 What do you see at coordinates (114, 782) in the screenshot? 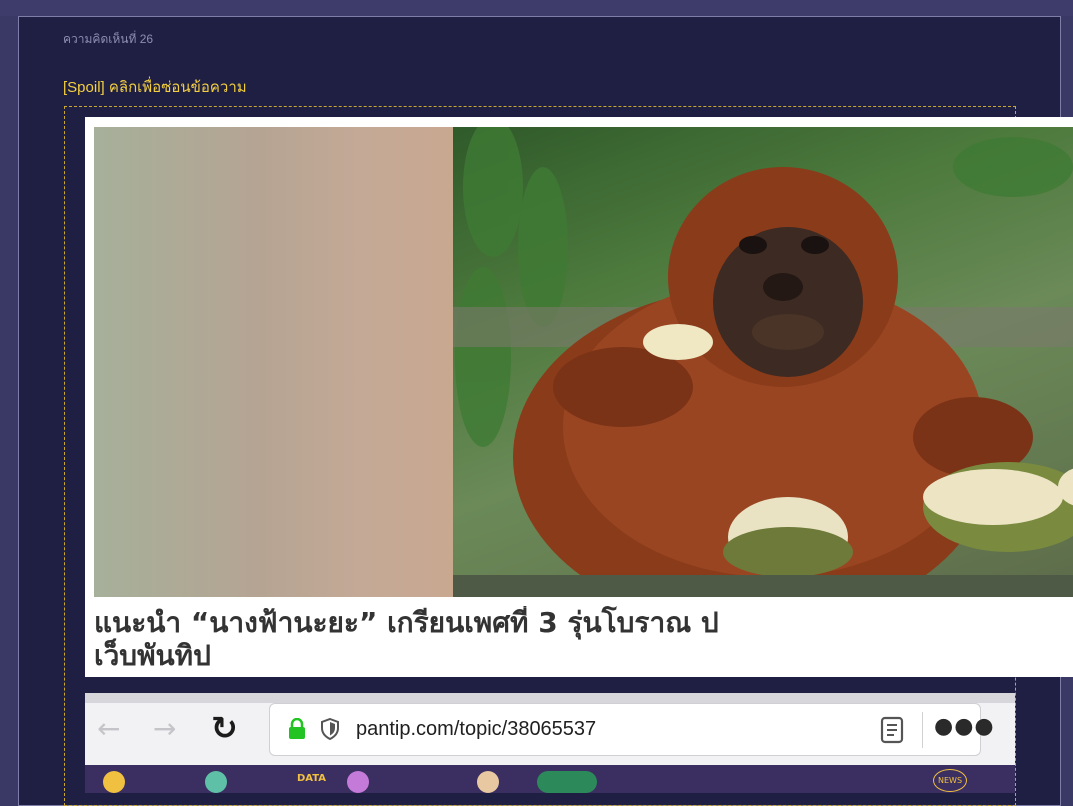
I see `camera-icon` at bounding box center [114, 782].